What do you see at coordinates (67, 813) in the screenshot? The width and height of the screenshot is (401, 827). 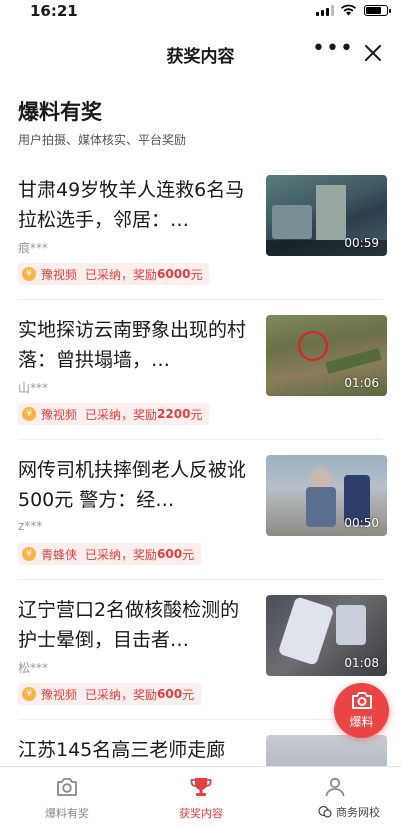 I see `tab-label: 爆料有奖` at bounding box center [67, 813].